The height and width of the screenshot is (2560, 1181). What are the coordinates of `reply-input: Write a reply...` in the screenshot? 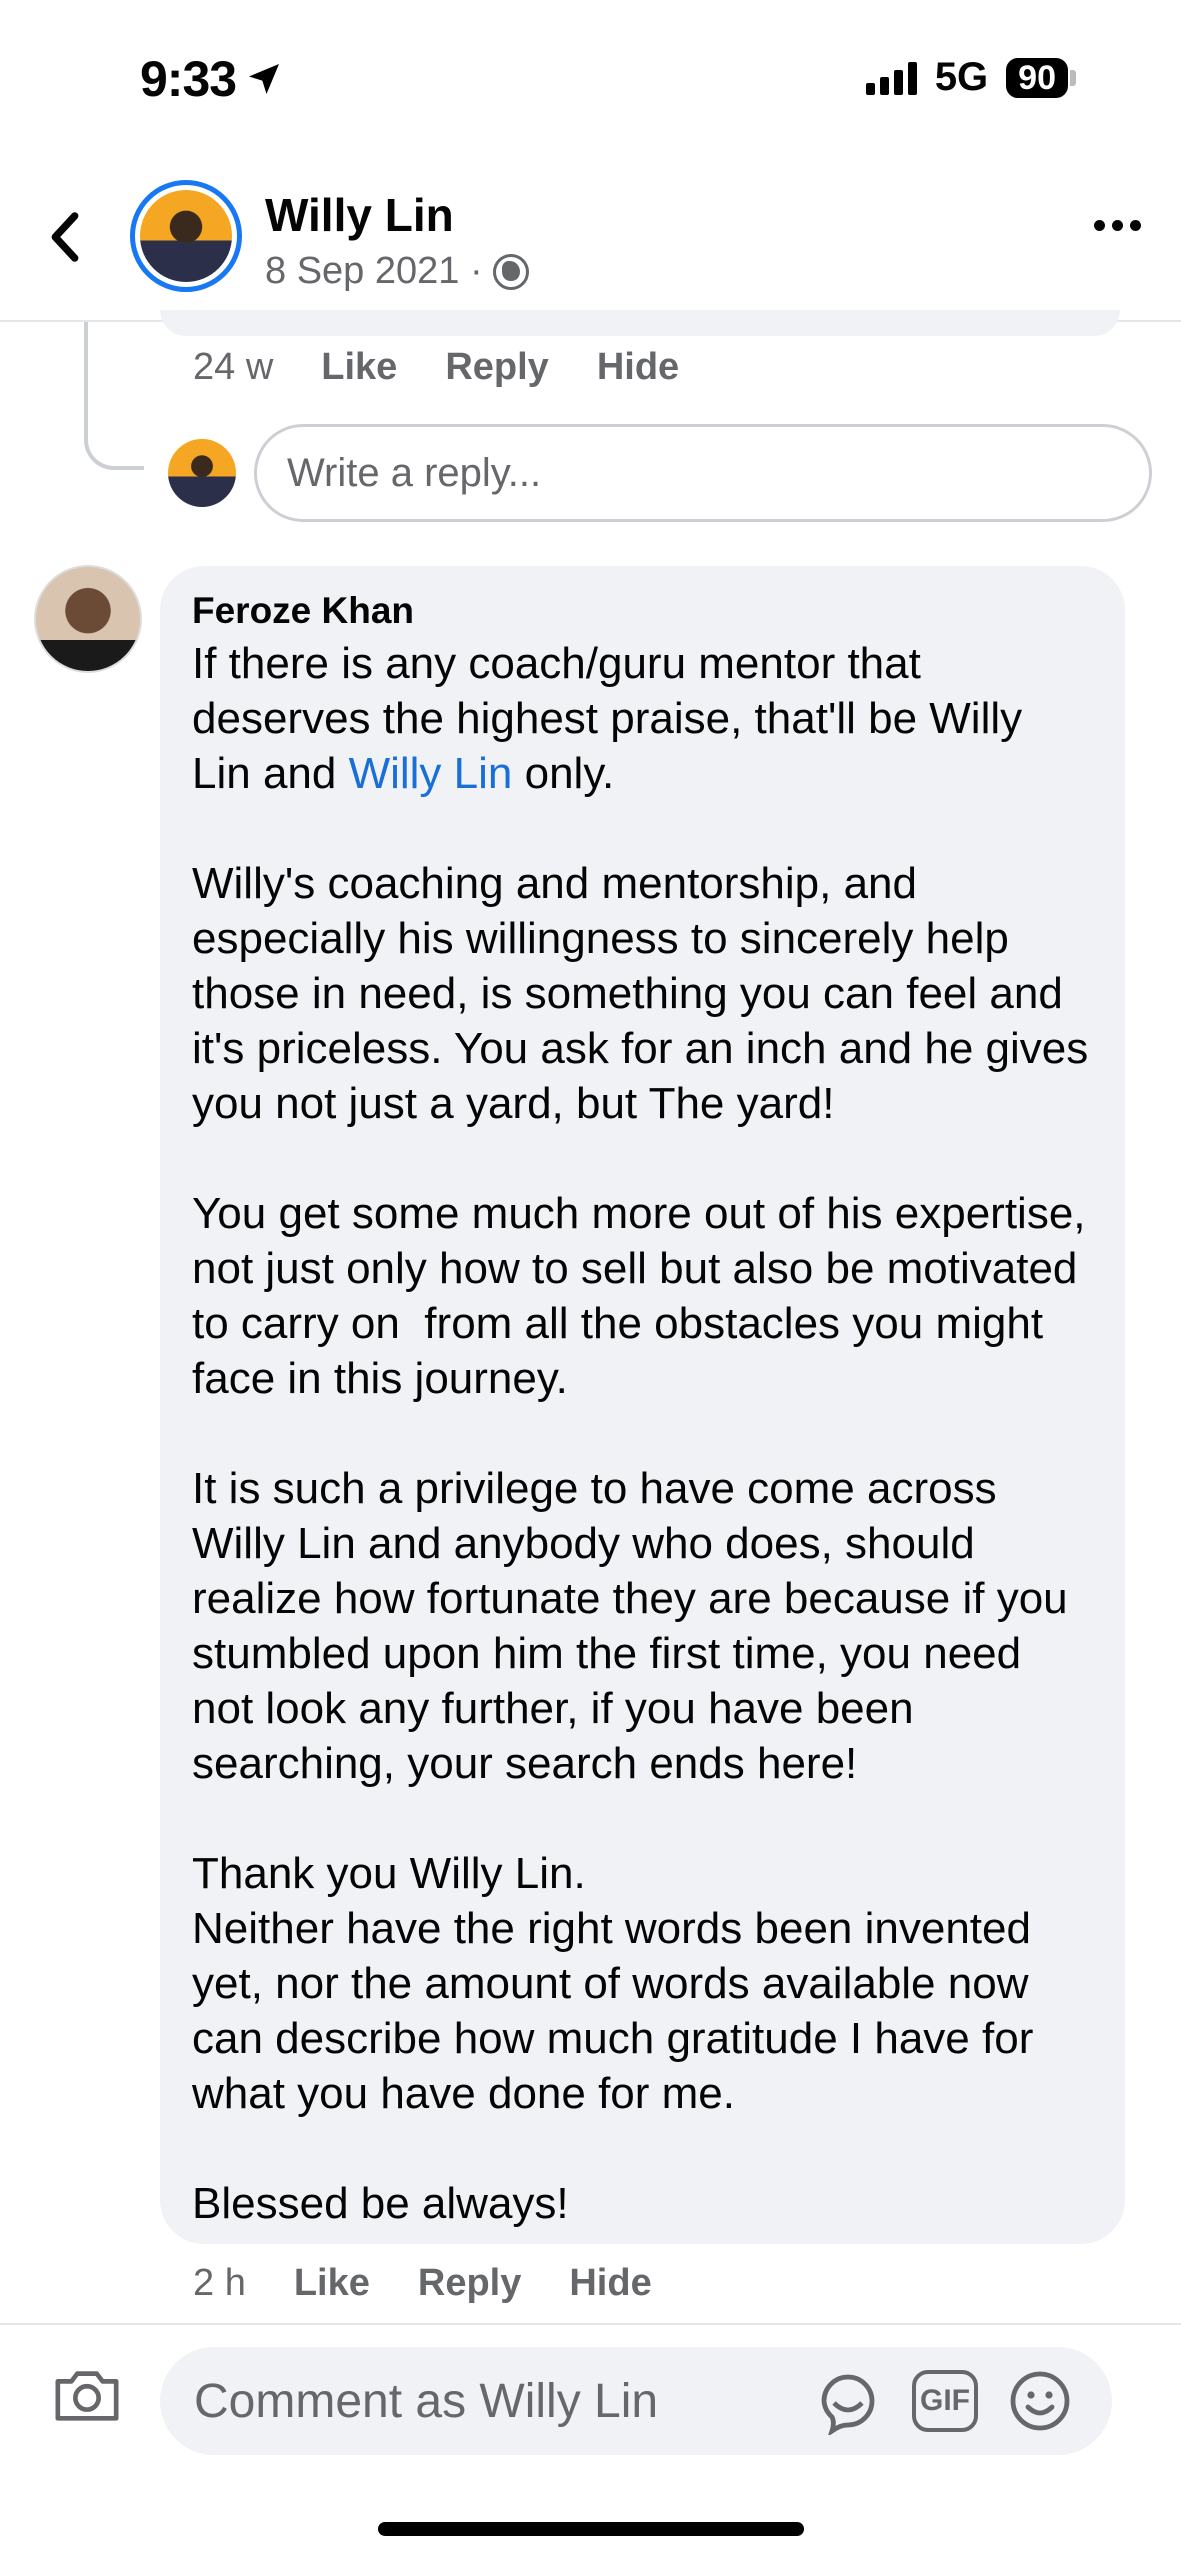 It's located at (703, 473).